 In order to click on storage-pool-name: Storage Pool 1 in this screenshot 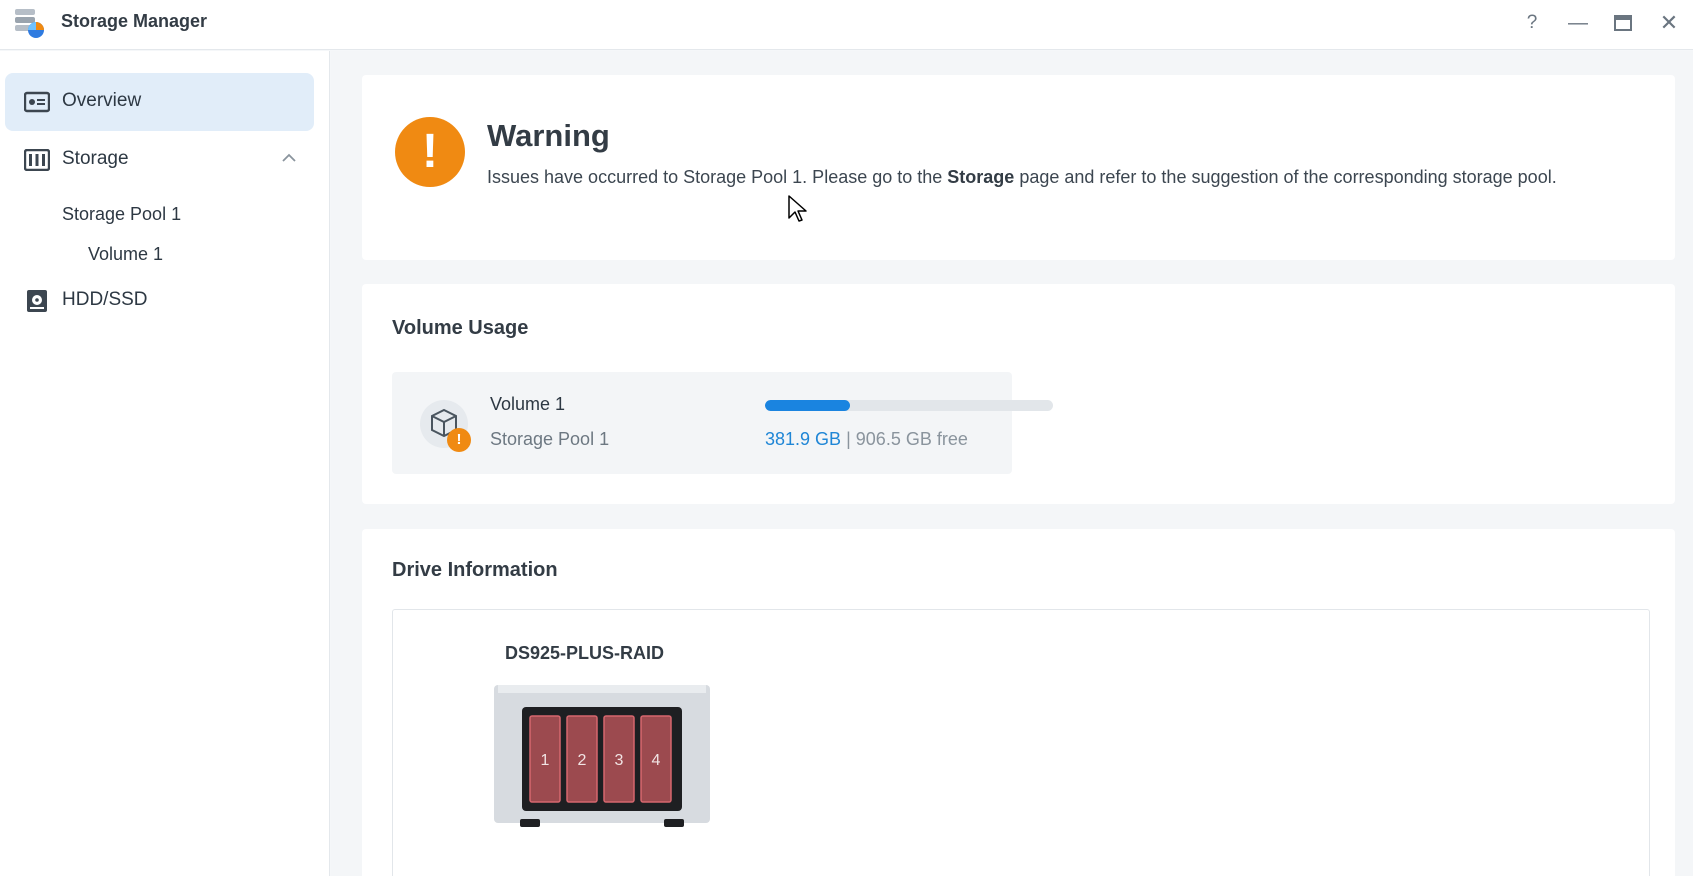, I will do `click(550, 439)`.